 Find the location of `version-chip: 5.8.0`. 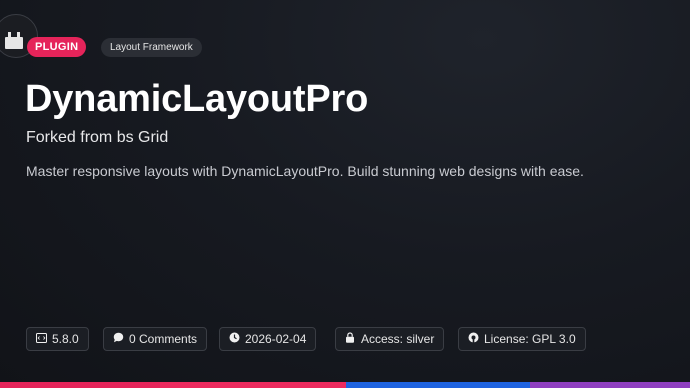

version-chip: 5.8.0 is located at coordinates (57, 339).